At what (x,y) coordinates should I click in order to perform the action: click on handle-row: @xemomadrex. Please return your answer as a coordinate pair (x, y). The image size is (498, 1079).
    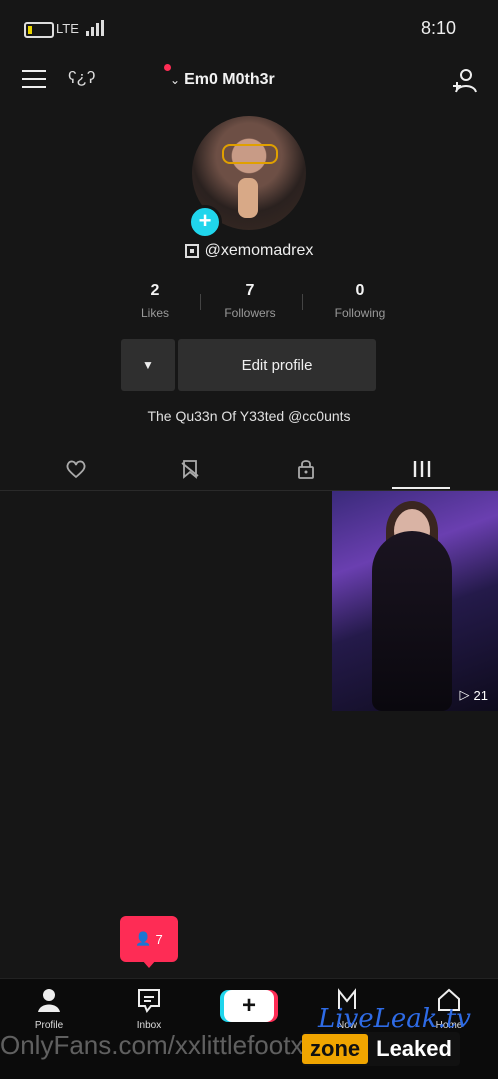
    Looking at the image, I should click on (249, 251).